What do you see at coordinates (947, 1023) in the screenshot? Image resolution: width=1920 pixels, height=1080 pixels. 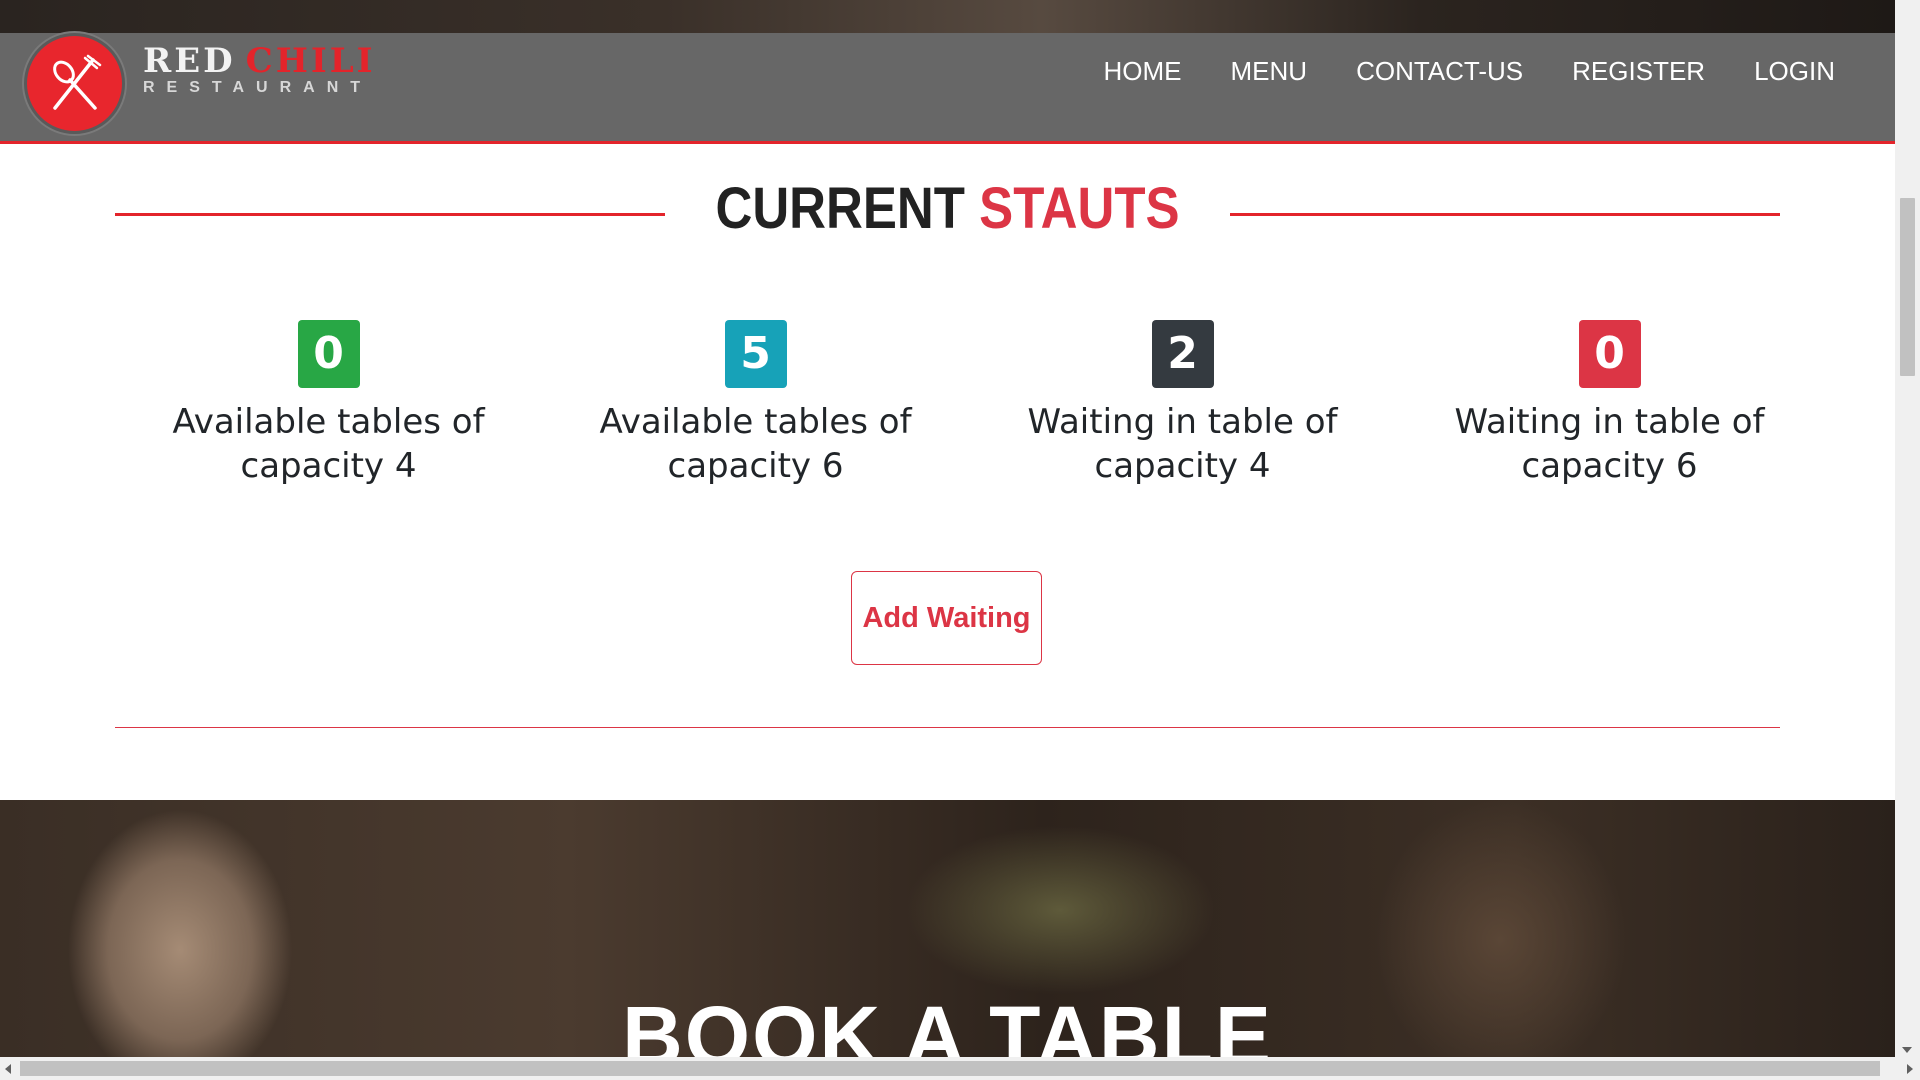 I see `book-table-title: BOOK A TABLE` at bounding box center [947, 1023].